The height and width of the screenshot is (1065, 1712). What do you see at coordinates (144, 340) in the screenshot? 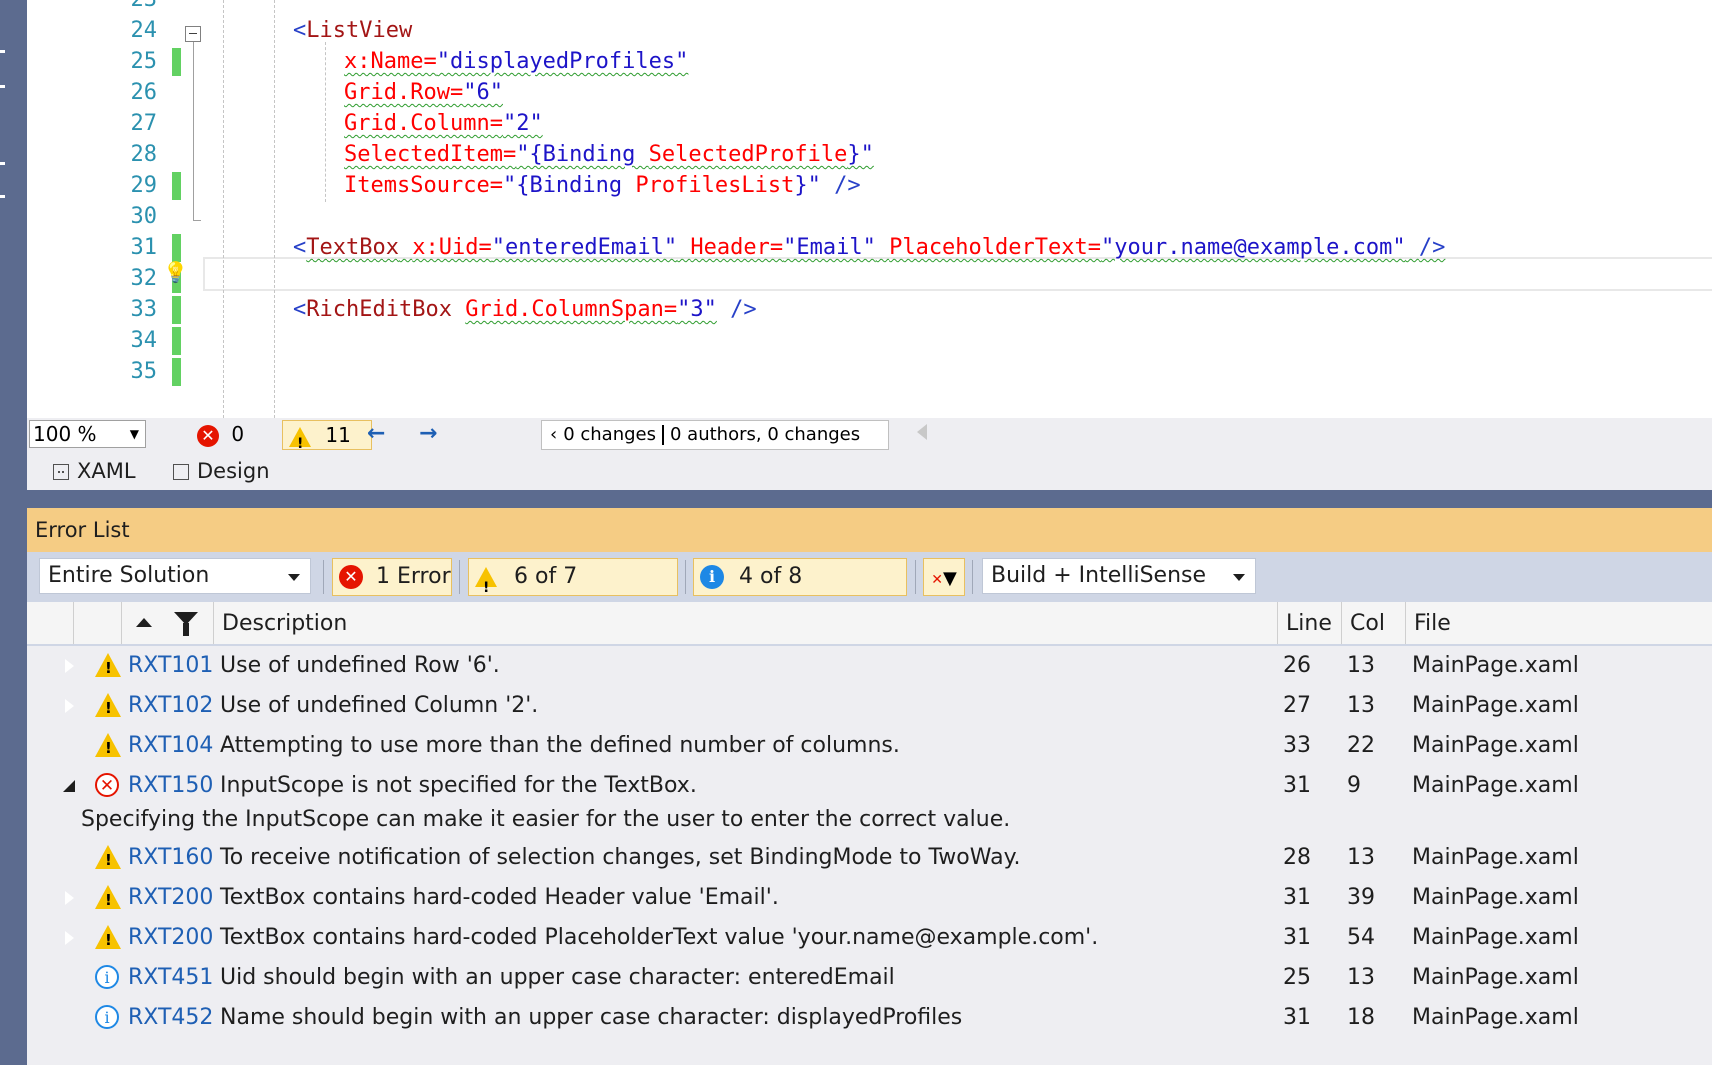
I see `line-number: 34` at bounding box center [144, 340].